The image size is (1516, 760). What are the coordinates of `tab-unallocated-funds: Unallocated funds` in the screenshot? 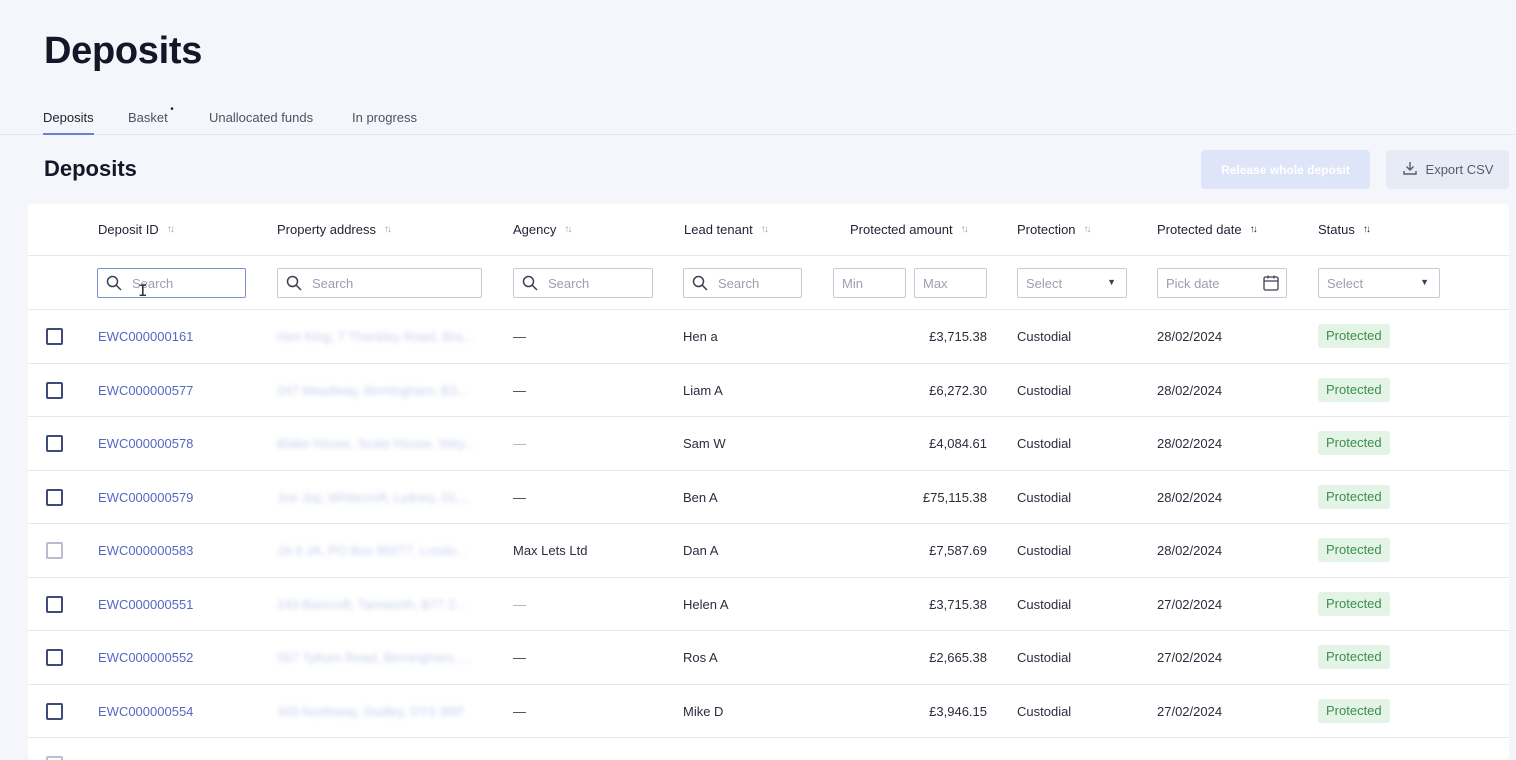 It's located at (261, 117).